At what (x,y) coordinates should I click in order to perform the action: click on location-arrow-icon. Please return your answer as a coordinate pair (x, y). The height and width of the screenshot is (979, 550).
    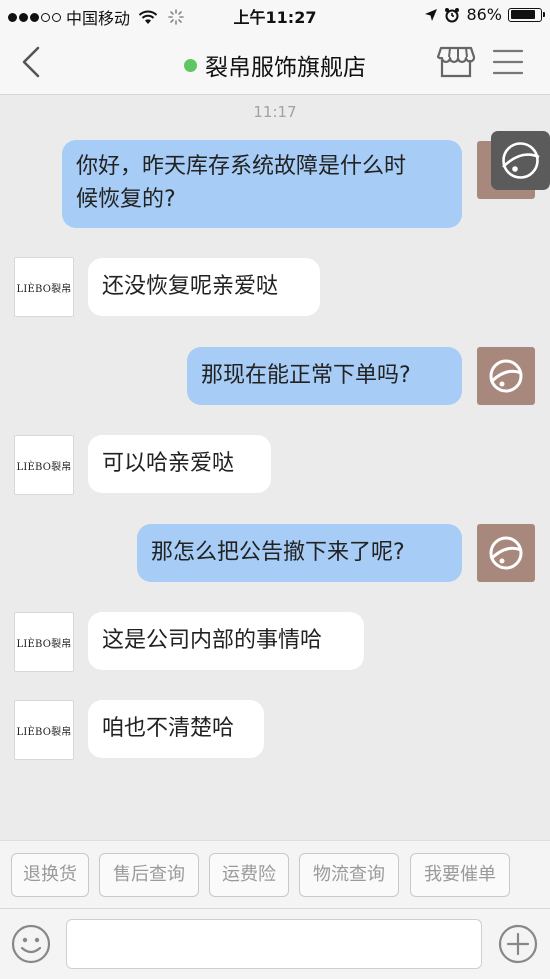
    Looking at the image, I should click on (431, 14).